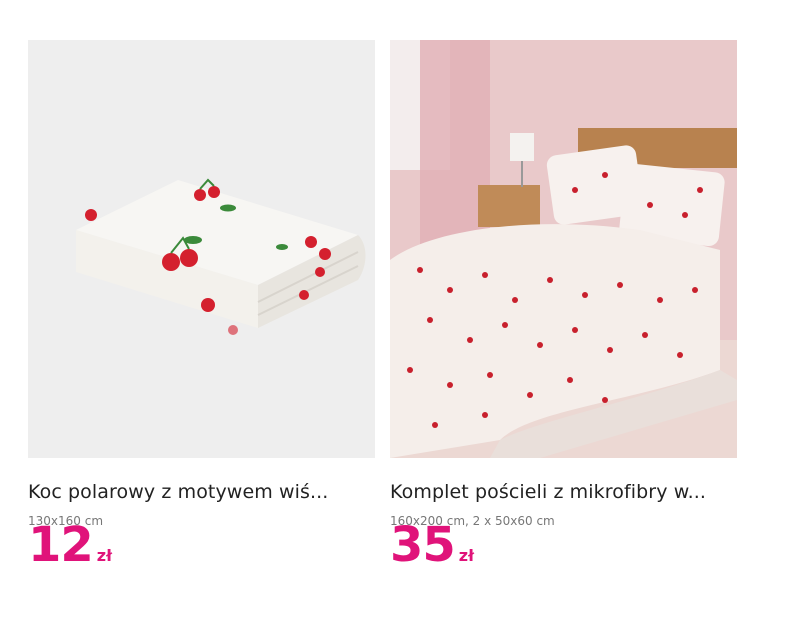 This screenshot has width=802, height=635. What do you see at coordinates (221, 256) in the screenshot?
I see `blanket-image` at bounding box center [221, 256].